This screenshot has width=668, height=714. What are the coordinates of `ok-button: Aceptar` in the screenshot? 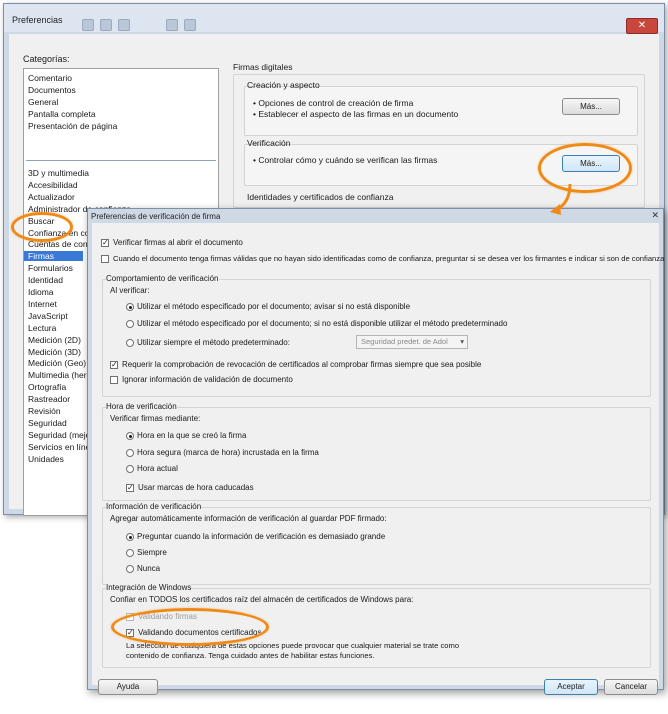 It's located at (571, 687).